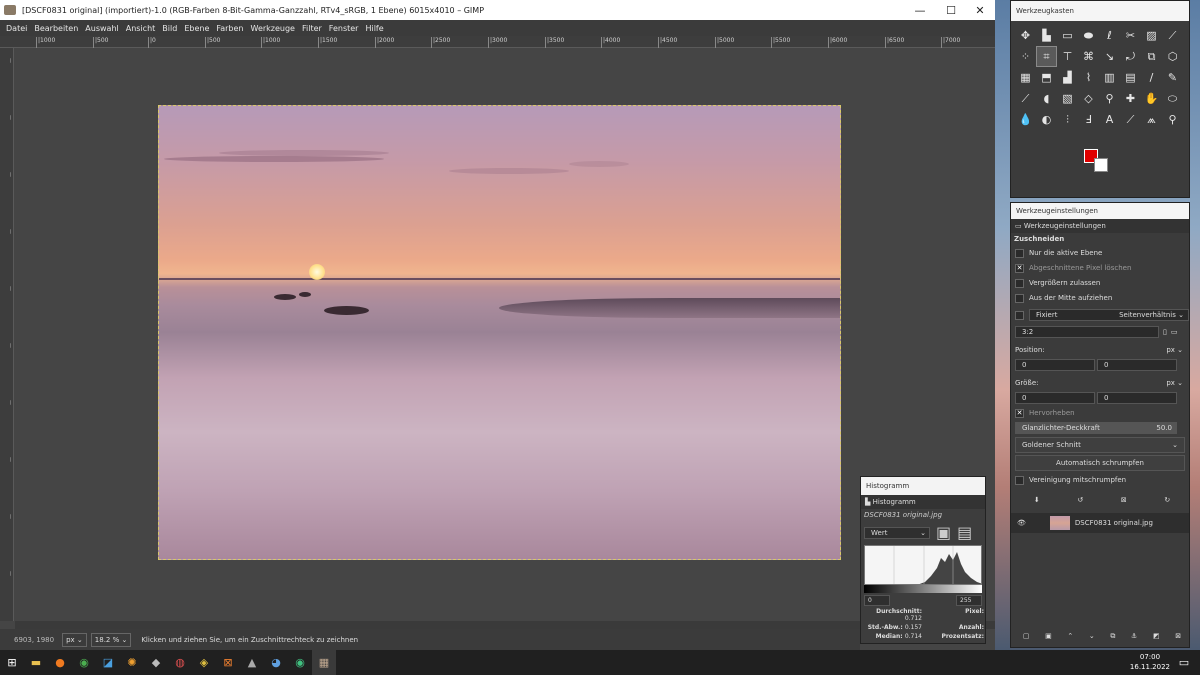  What do you see at coordinates (920, 10) in the screenshot?
I see `minimize-button: —` at bounding box center [920, 10].